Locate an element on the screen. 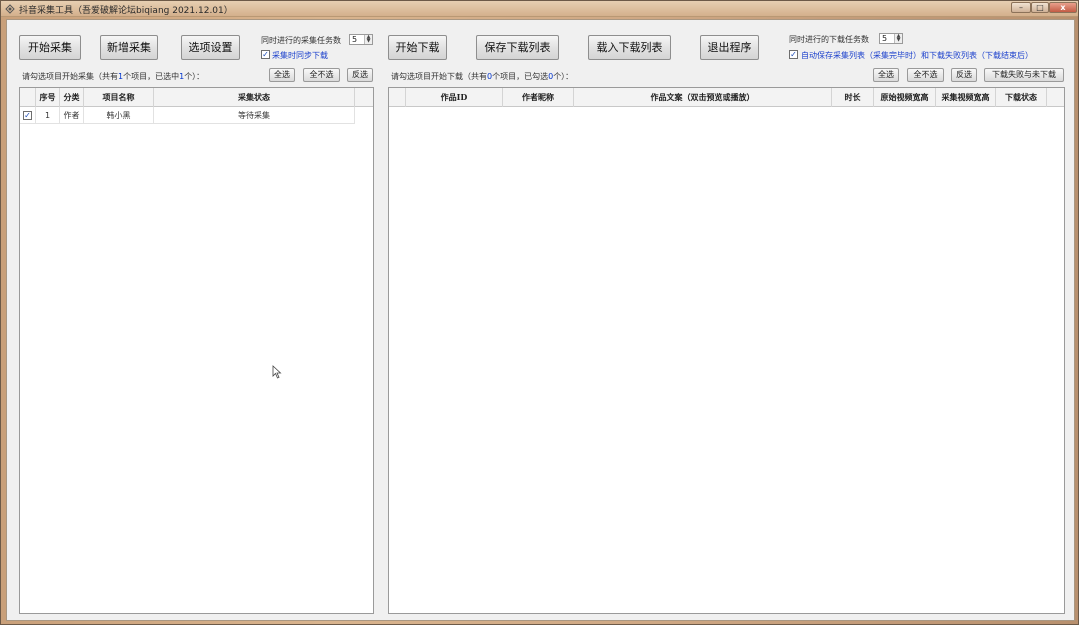  col-project-name: 项目名称 is located at coordinates (119, 97).